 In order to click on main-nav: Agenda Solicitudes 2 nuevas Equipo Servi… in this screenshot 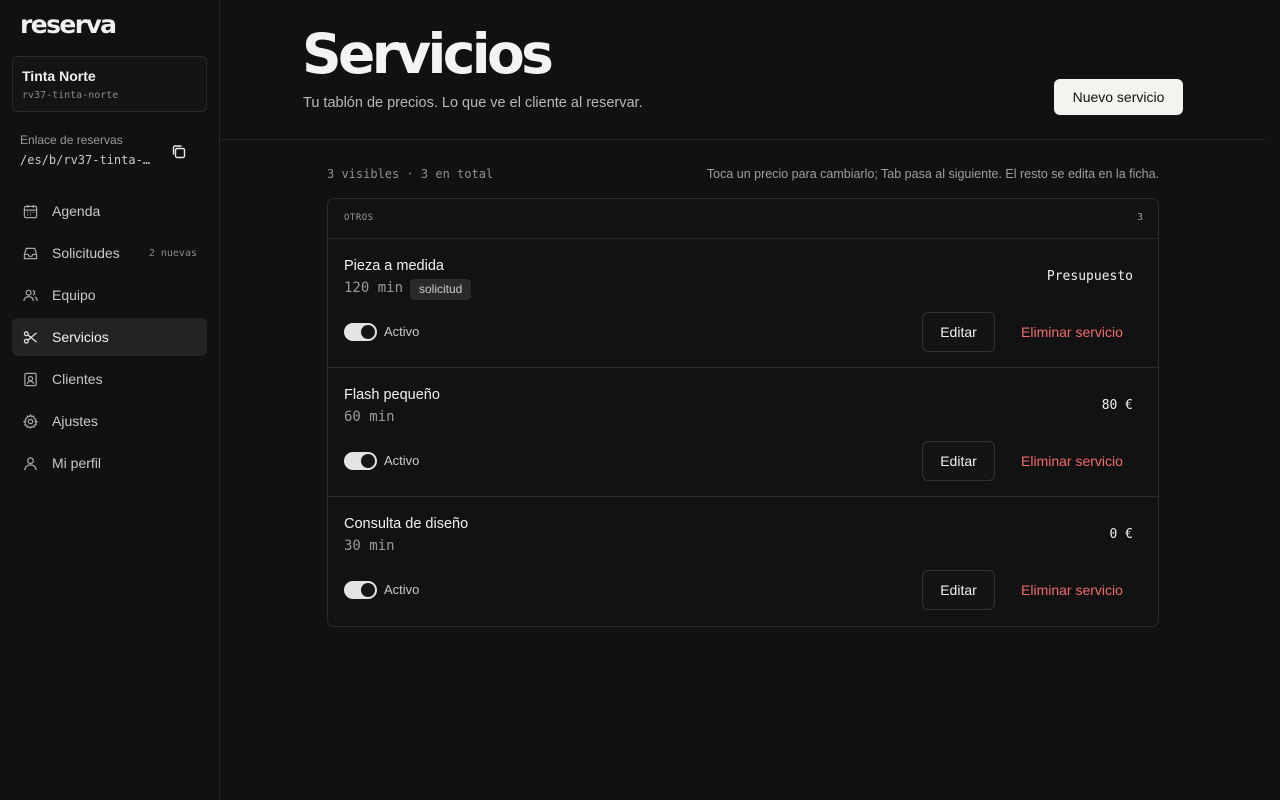, I will do `click(109, 339)`.